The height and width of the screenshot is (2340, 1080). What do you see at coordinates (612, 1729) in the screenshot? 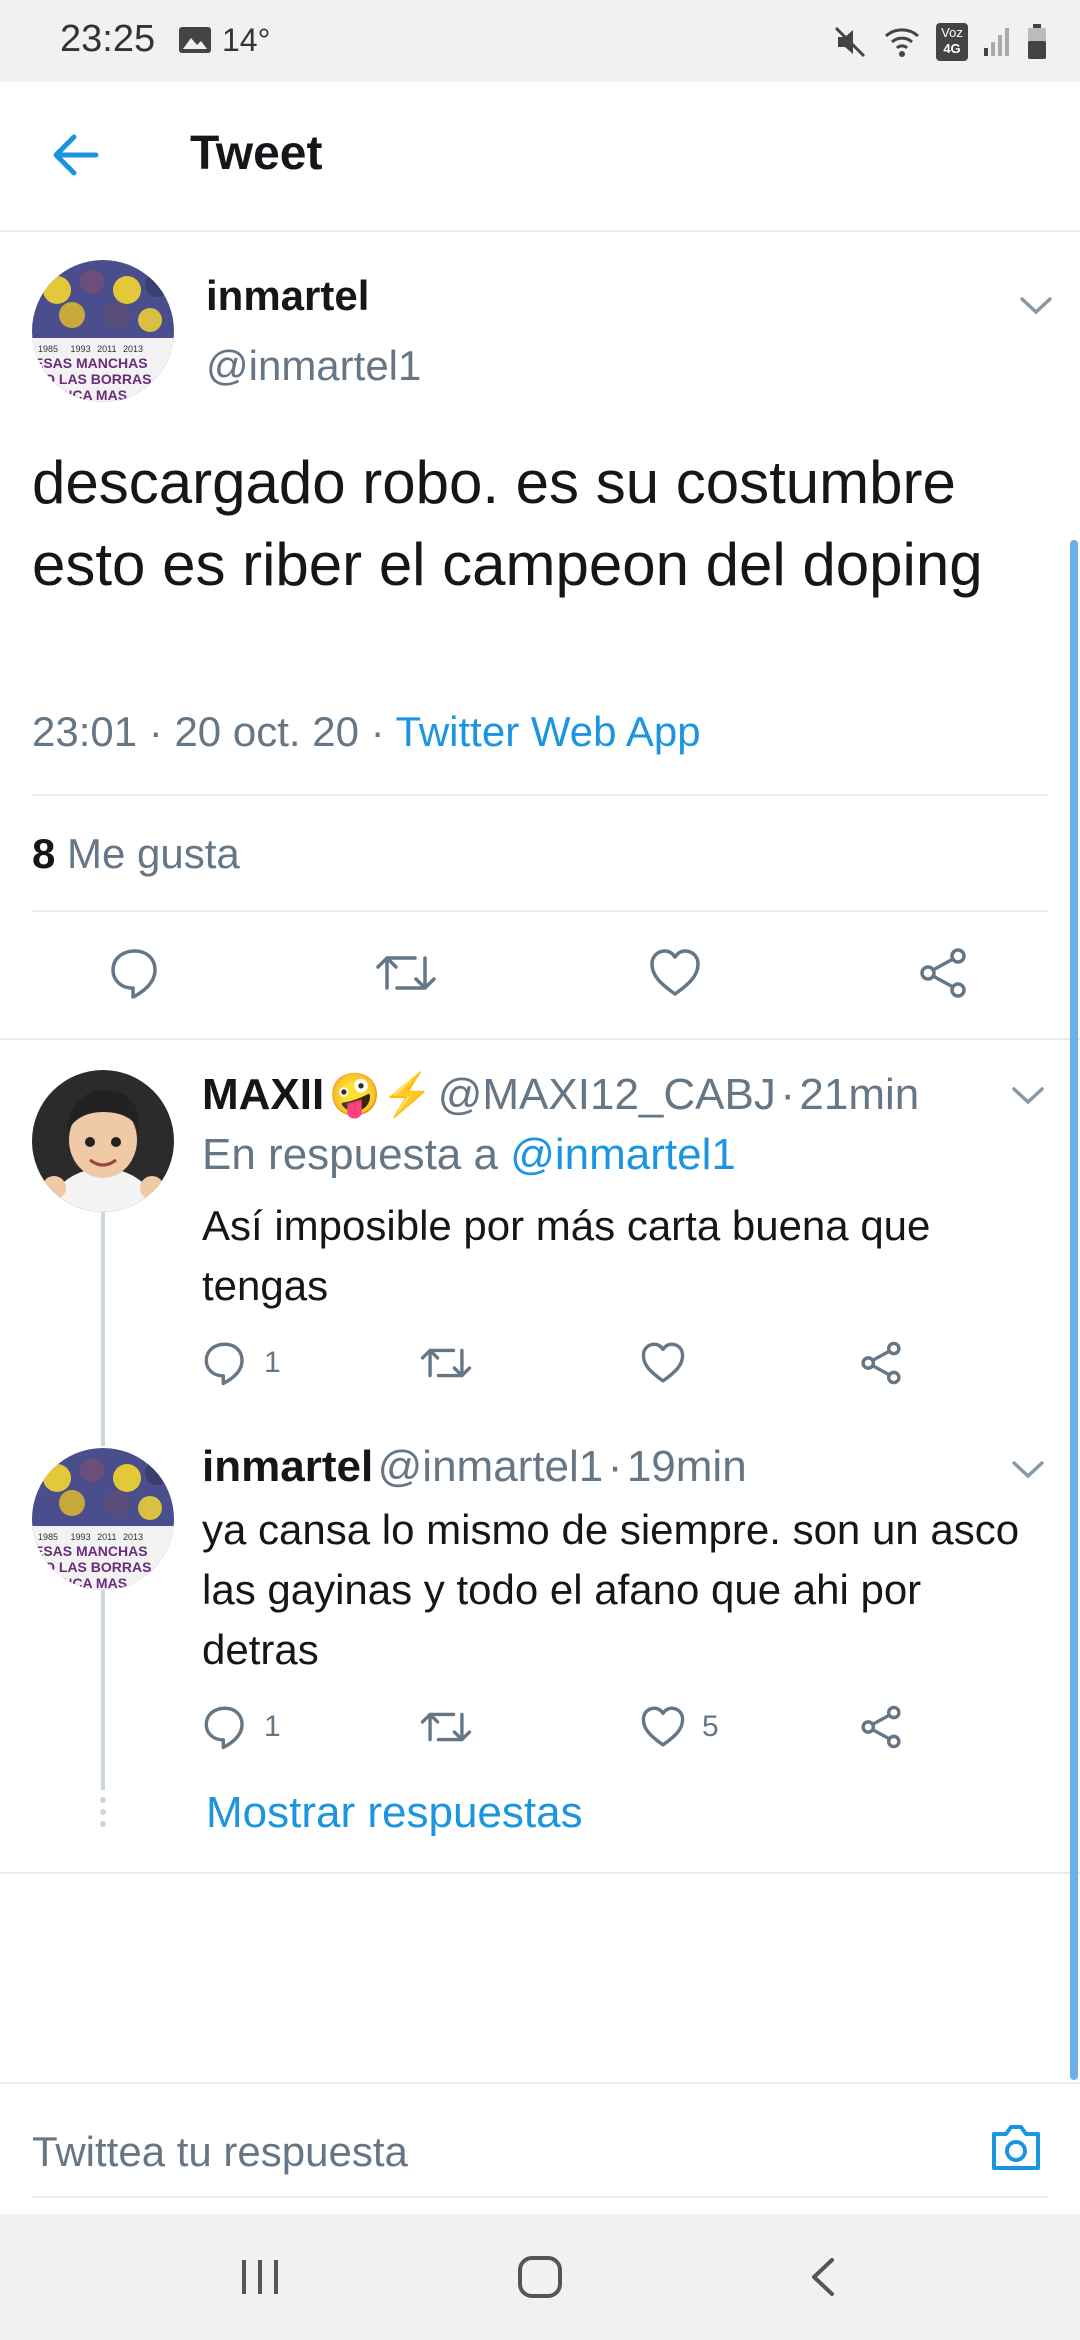
I see `reply-actions: 1 5` at bounding box center [612, 1729].